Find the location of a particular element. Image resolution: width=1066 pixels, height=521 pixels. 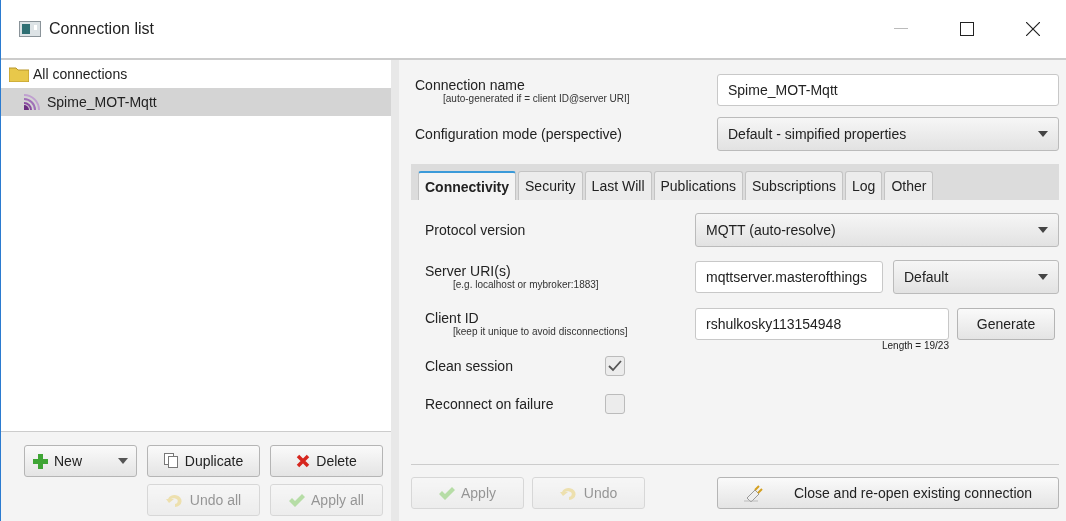

delete-button: Delete is located at coordinates (326, 461).